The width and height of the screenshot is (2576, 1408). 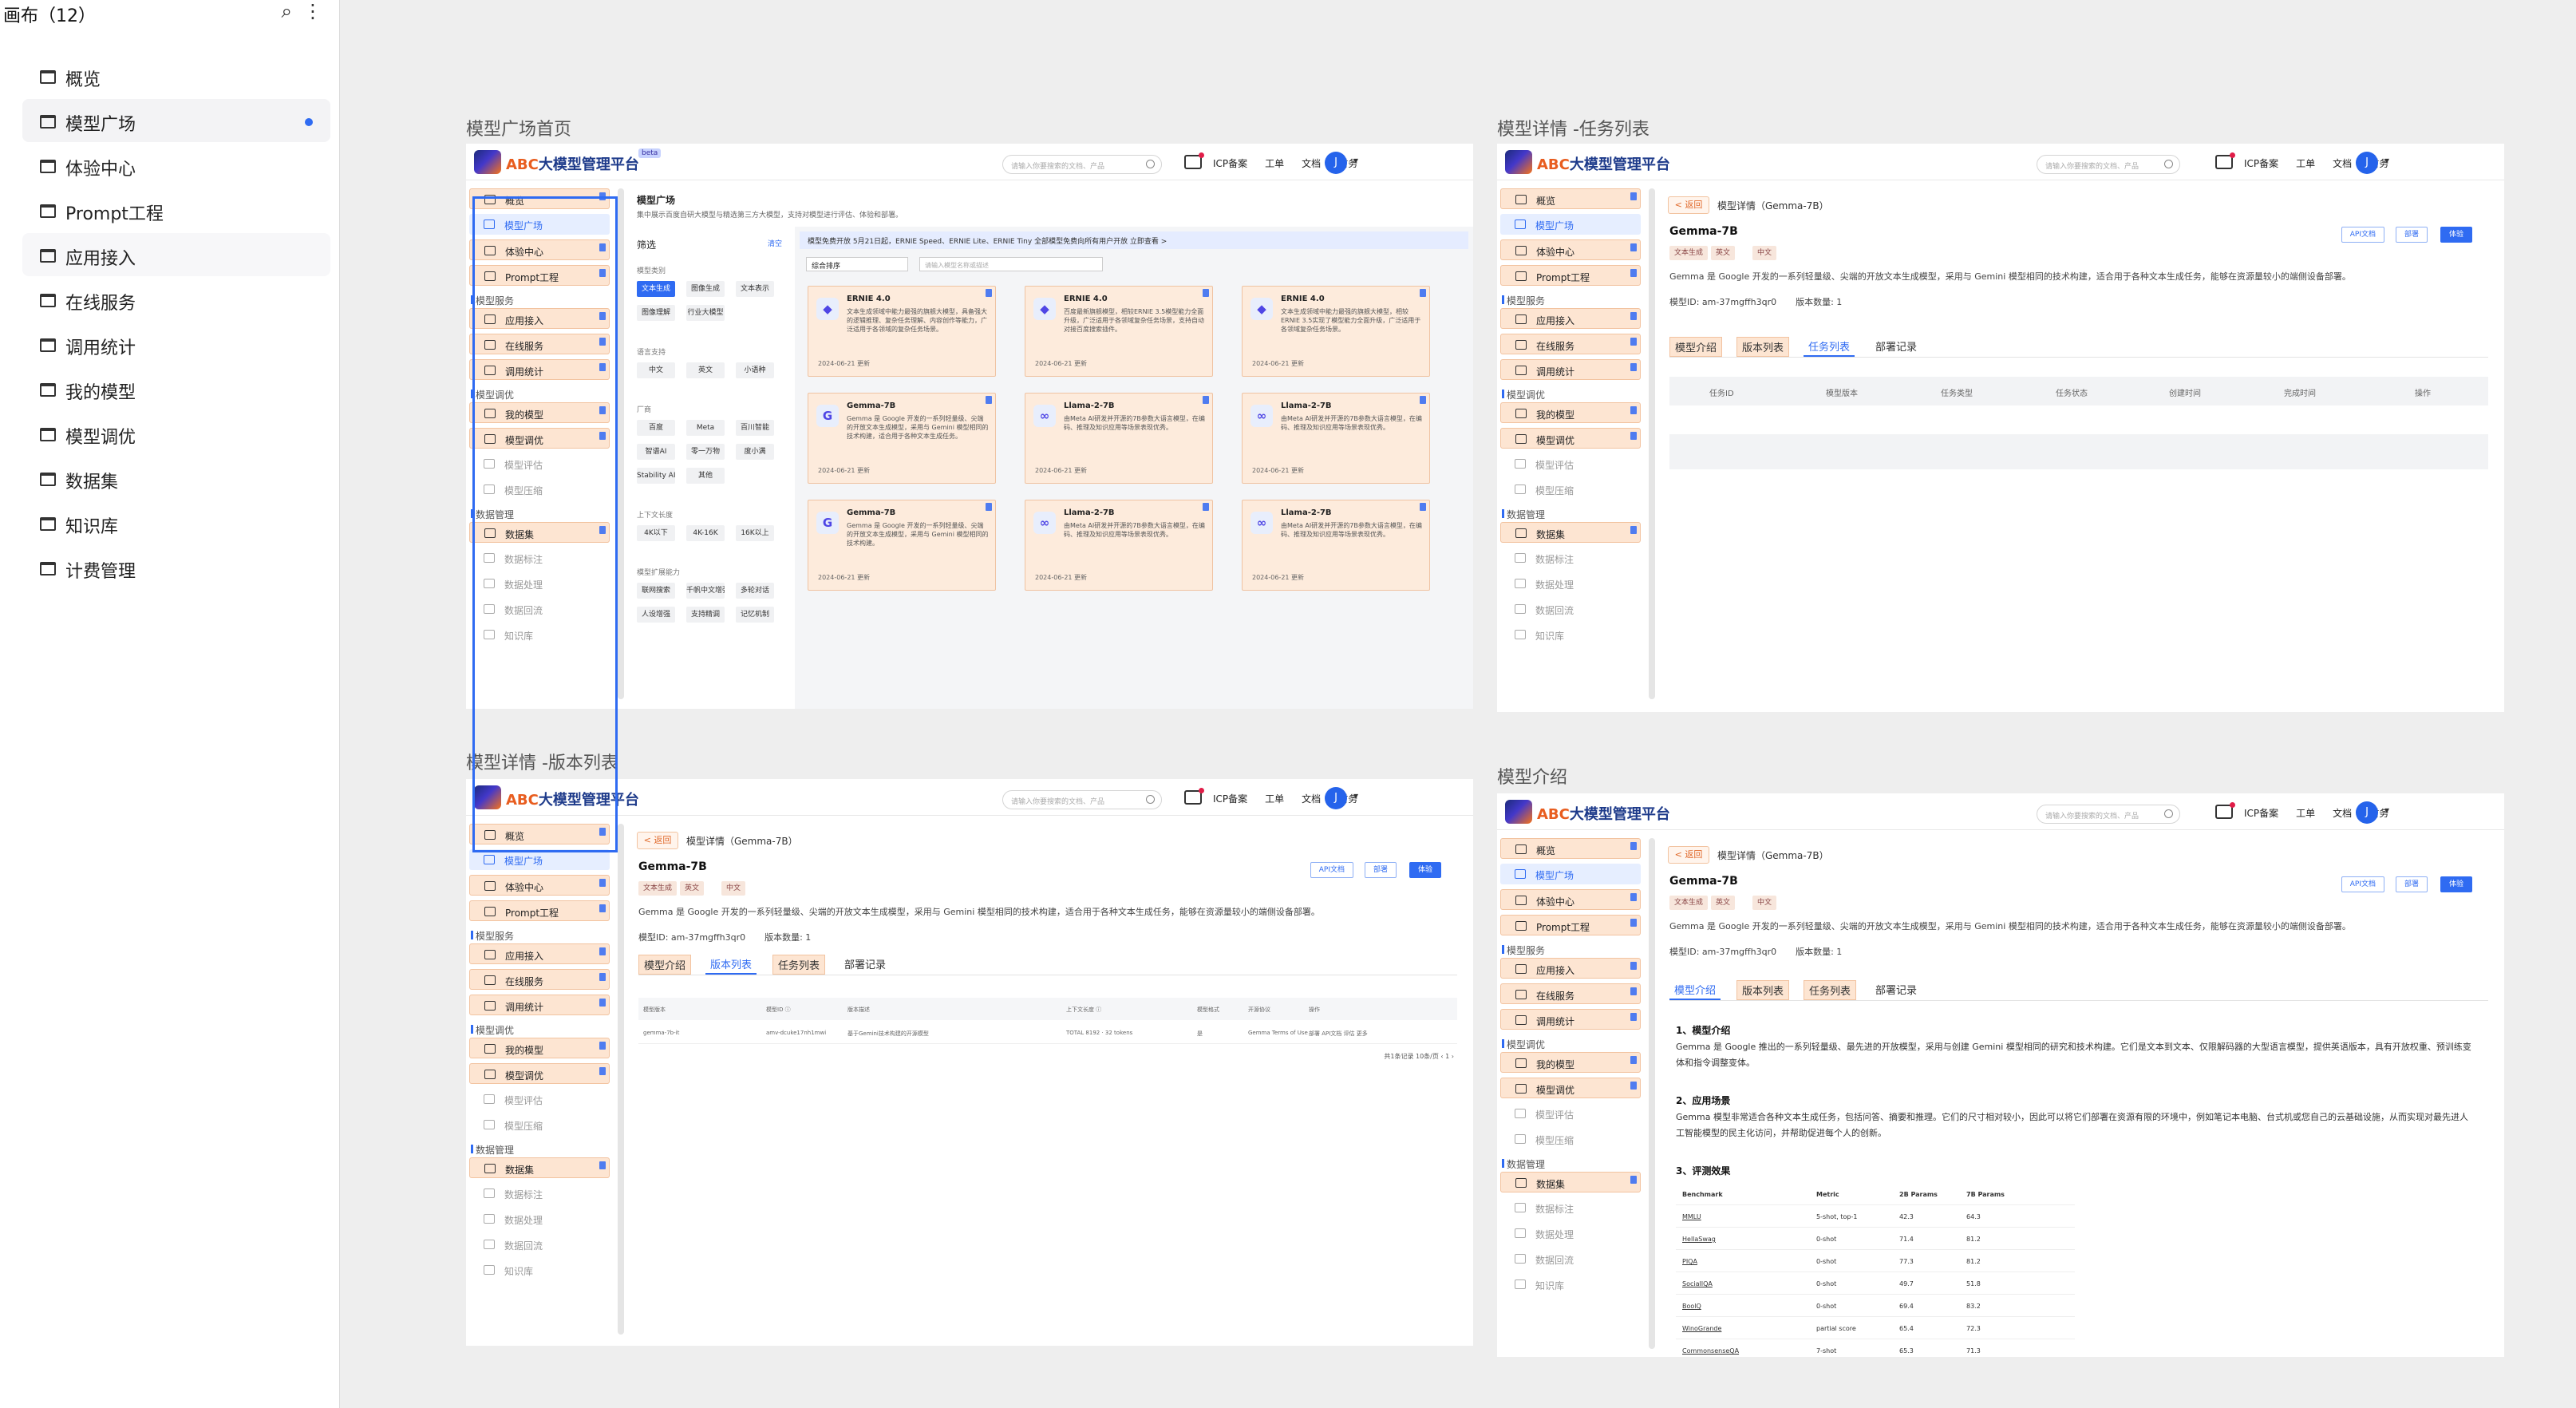 What do you see at coordinates (1896, 346) in the screenshot?
I see `detail-tab: 部署记录` at bounding box center [1896, 346].